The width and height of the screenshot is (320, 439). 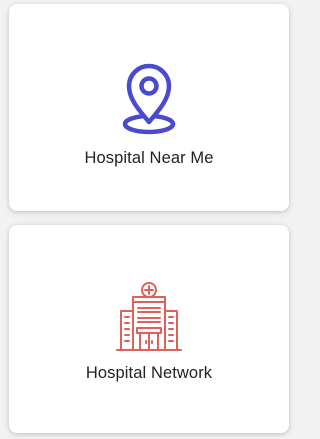 What do you see at coordinates (149, 99) in the screenshot?
I see `location-pin-icon` at bounding box center [149, 99].